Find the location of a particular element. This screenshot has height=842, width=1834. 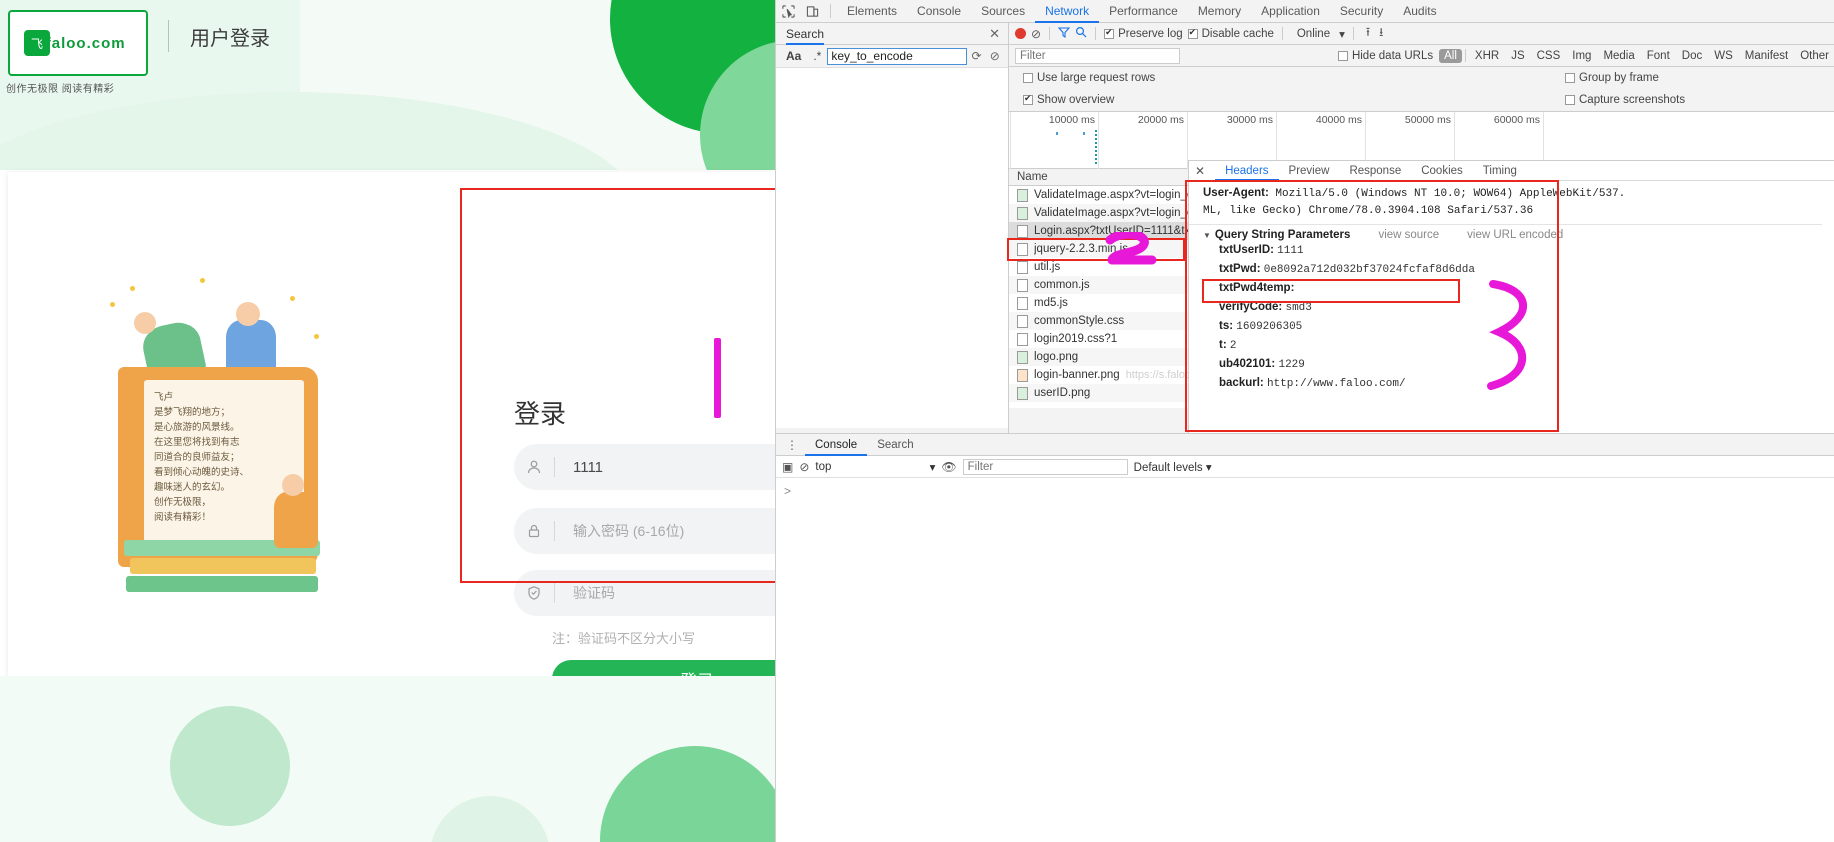

chevron-down-icon: ▼ is located at coordinates (1207, 235).